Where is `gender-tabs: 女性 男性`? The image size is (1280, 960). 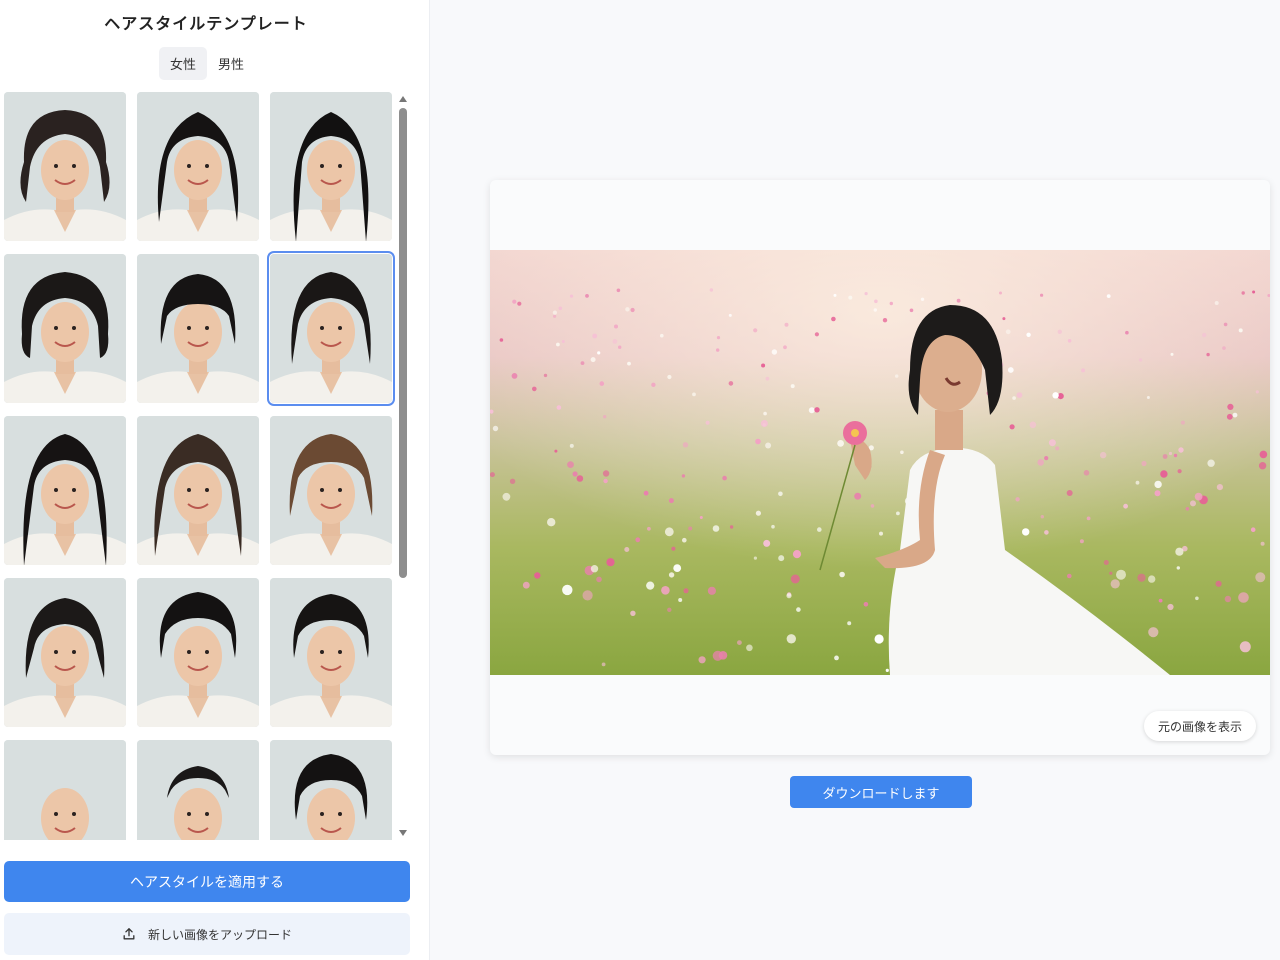
gender-tabs: 女性 男性 is located at coordinates (207, 63).